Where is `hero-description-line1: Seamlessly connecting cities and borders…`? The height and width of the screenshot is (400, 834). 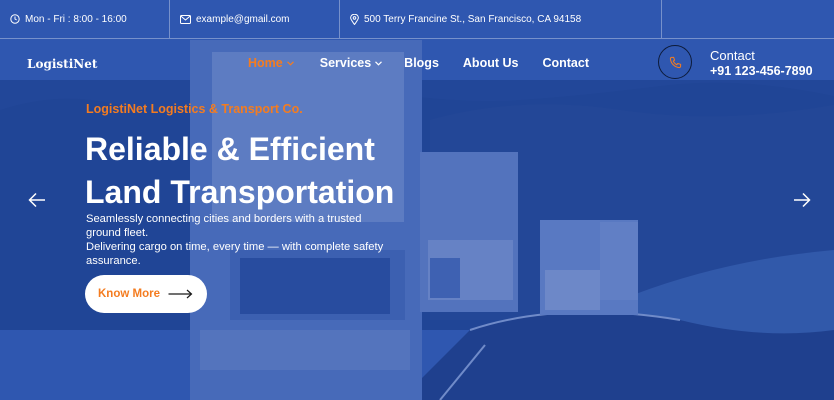
hero-description-line1: Seamlessly connecting cities and borders… is located at coordinates (224, 226).